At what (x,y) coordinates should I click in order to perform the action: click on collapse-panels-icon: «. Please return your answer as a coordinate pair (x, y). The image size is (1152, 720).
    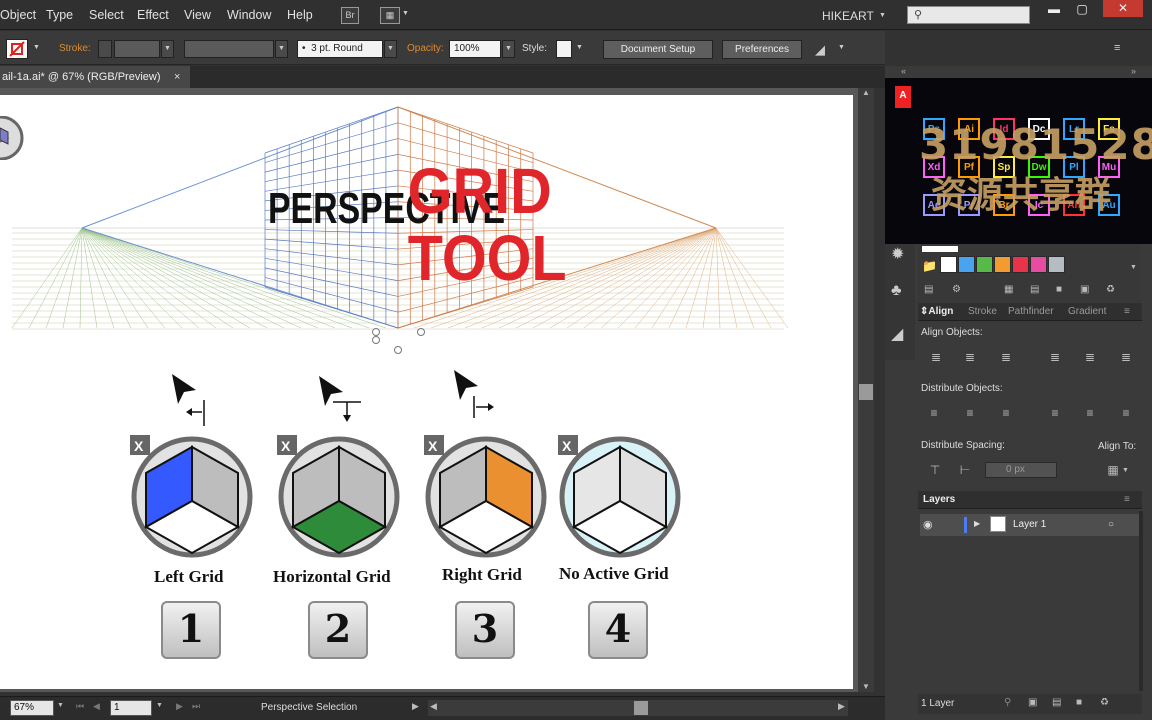
    Looking at the image, I should click on (903, 71).